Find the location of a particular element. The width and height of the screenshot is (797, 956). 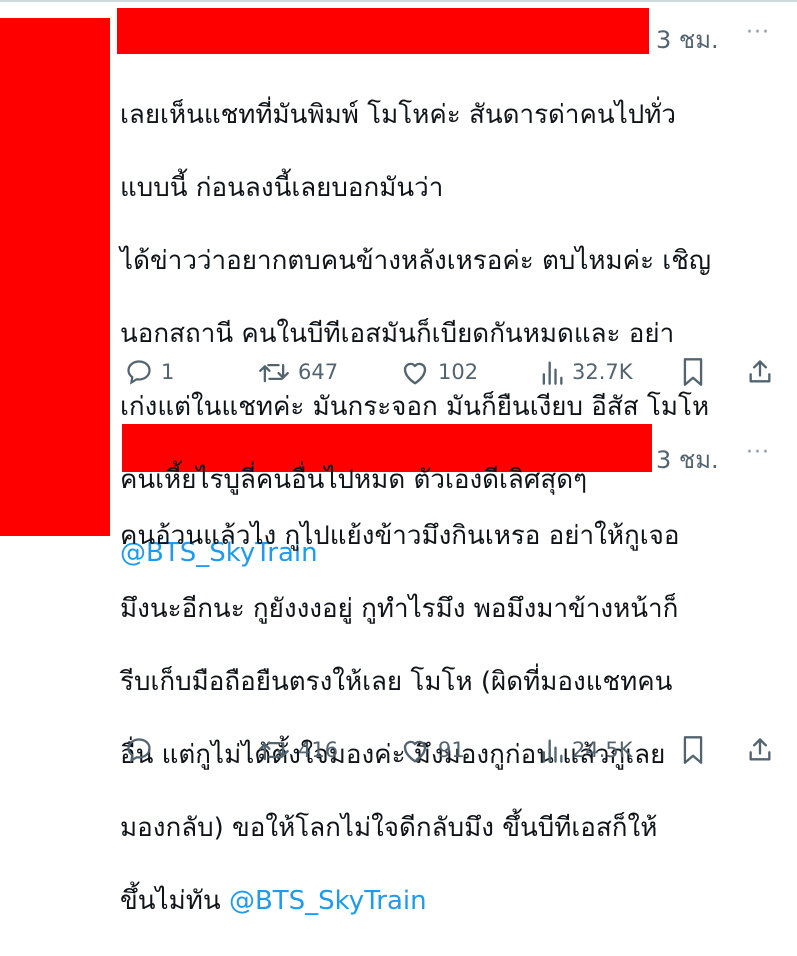

retweet-button: 416 is located at coordinates (298, 750).